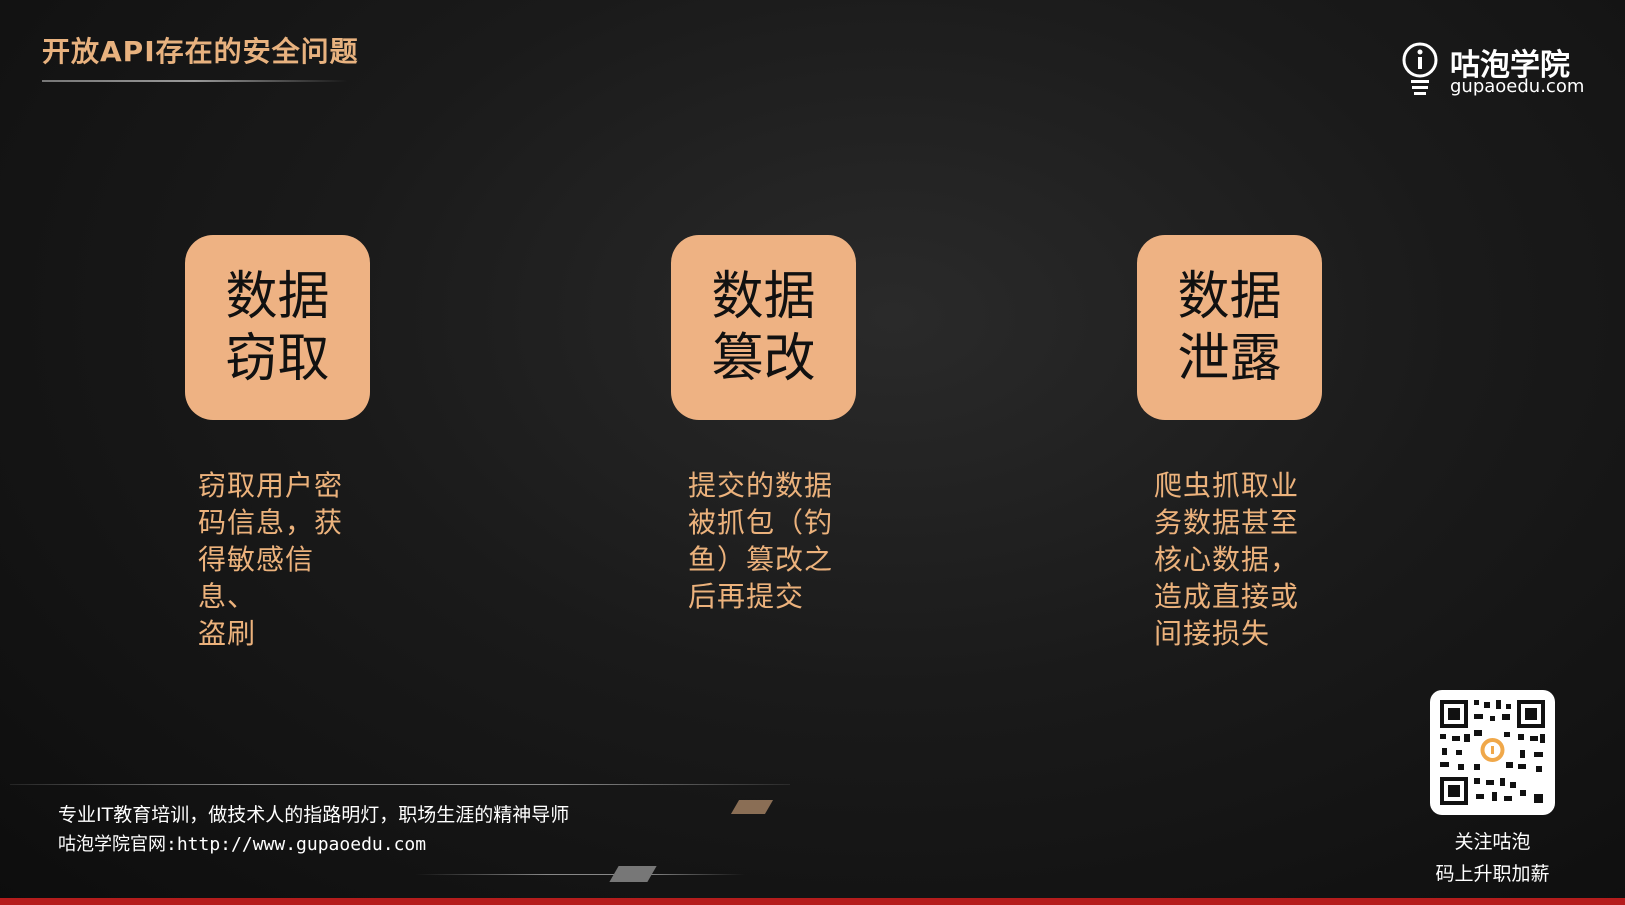 This screenshot has width=1625, height=905. I want to click on bottom-accent-bar, so click(812, 901).